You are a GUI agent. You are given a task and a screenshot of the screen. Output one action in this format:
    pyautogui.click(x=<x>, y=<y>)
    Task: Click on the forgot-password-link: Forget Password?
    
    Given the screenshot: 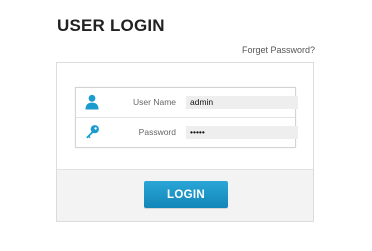 What is the action you would take?
    pyautogui.click(x=278, y=50)
    